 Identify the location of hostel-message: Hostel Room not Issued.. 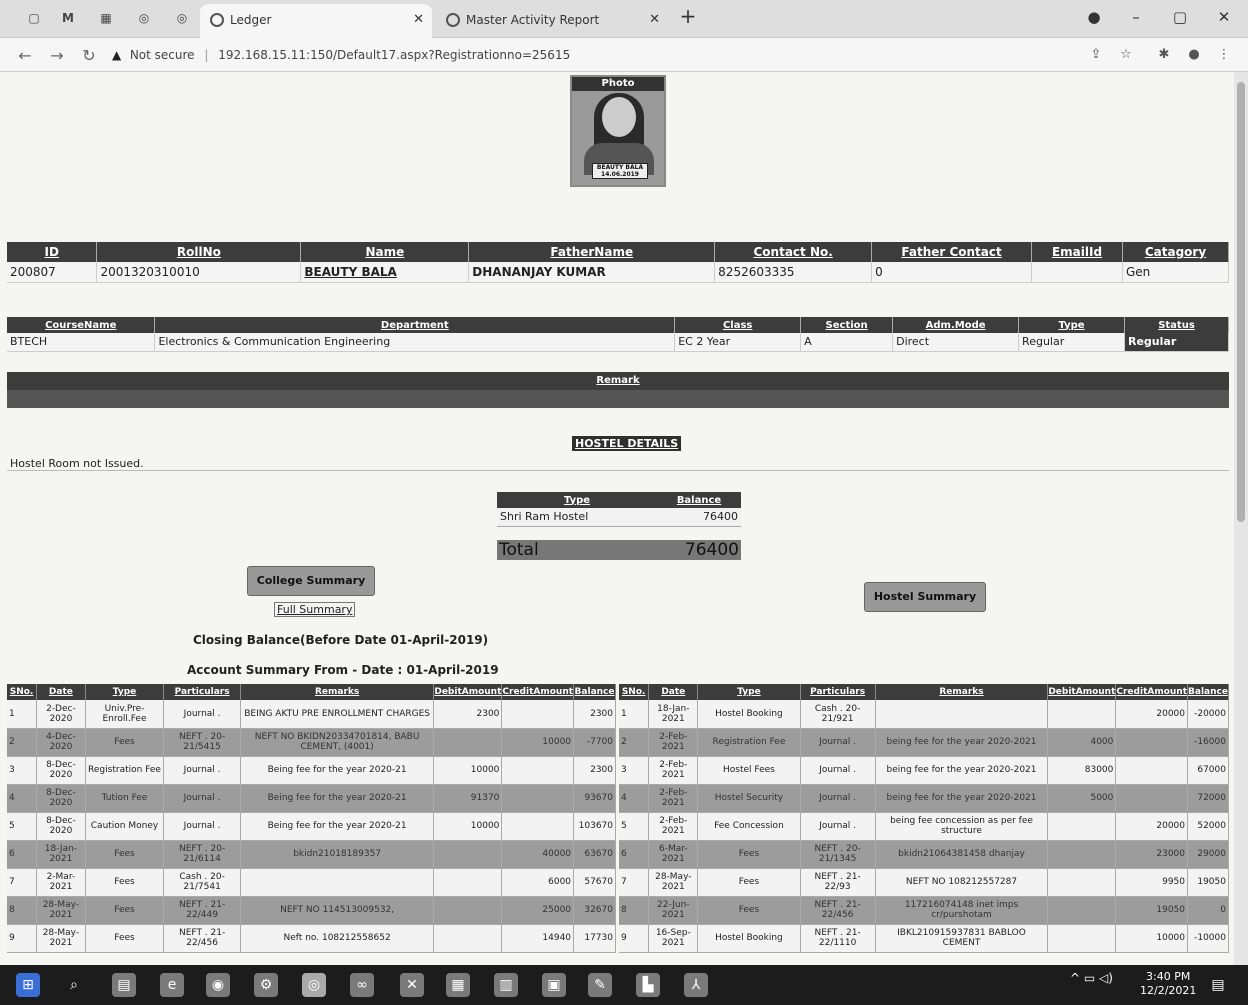
(77, 463).